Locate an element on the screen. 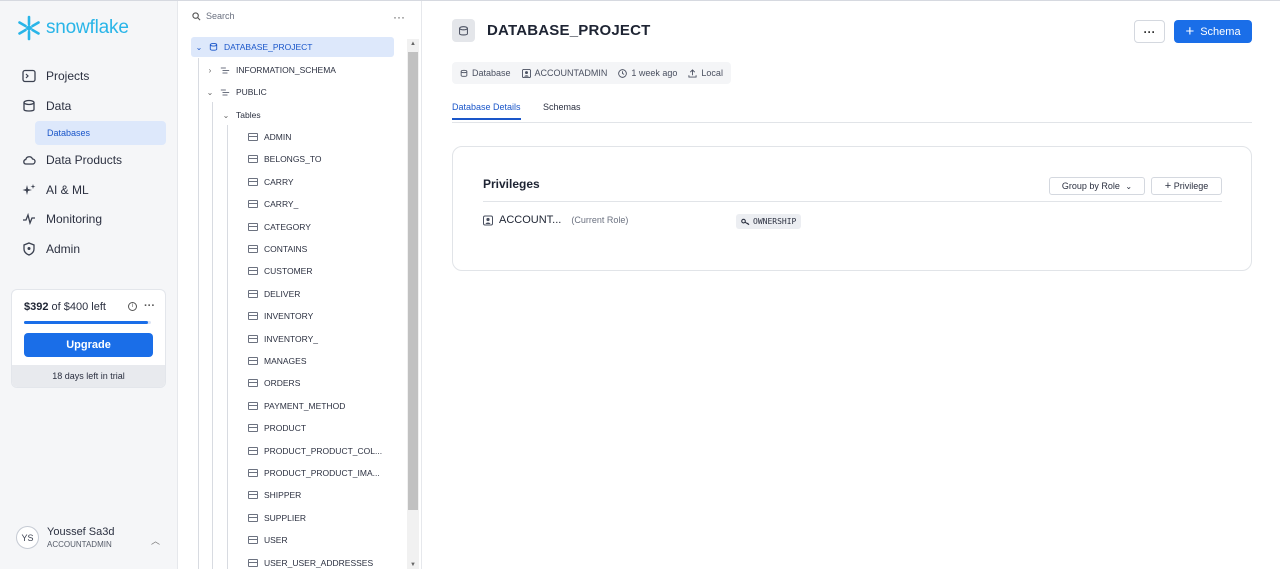 This screenshot has height=569, width=1280. tree-table-item: PAYMENT_METHOD is located at coordinates (296, 406).